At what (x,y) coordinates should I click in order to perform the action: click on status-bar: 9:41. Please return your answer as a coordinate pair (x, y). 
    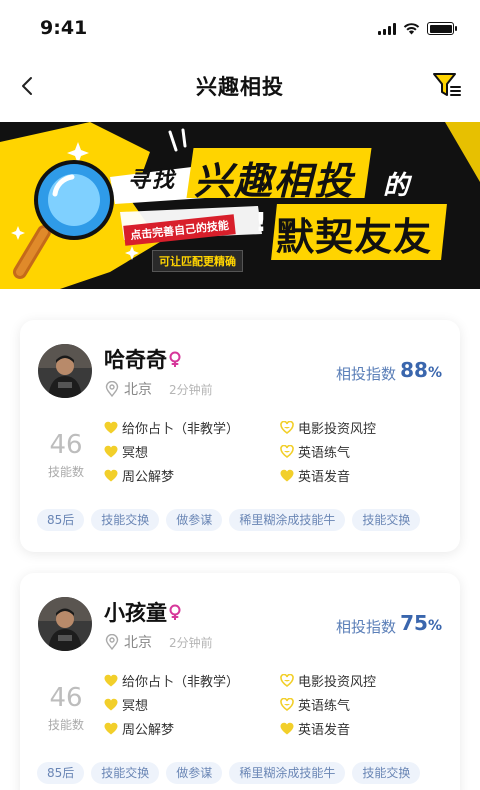
    Looking at the image, I should click on (240, 28).